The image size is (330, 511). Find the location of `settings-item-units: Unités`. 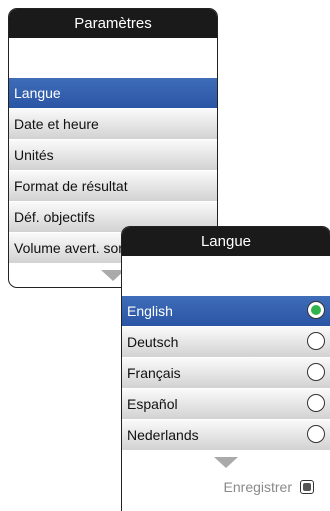

settings-item-units: Unités is located at coordinates (113, 155).